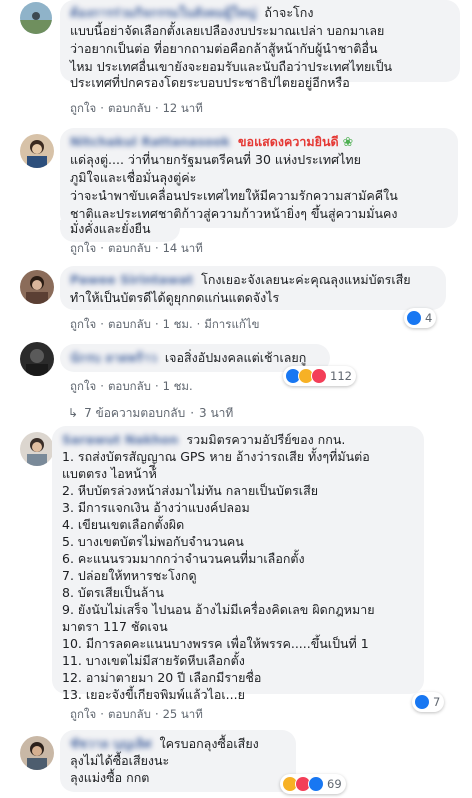 The width and height of the screenshot is (472, 798). I want to click on reply-arrow-icon: ↳, so click(73, 413).